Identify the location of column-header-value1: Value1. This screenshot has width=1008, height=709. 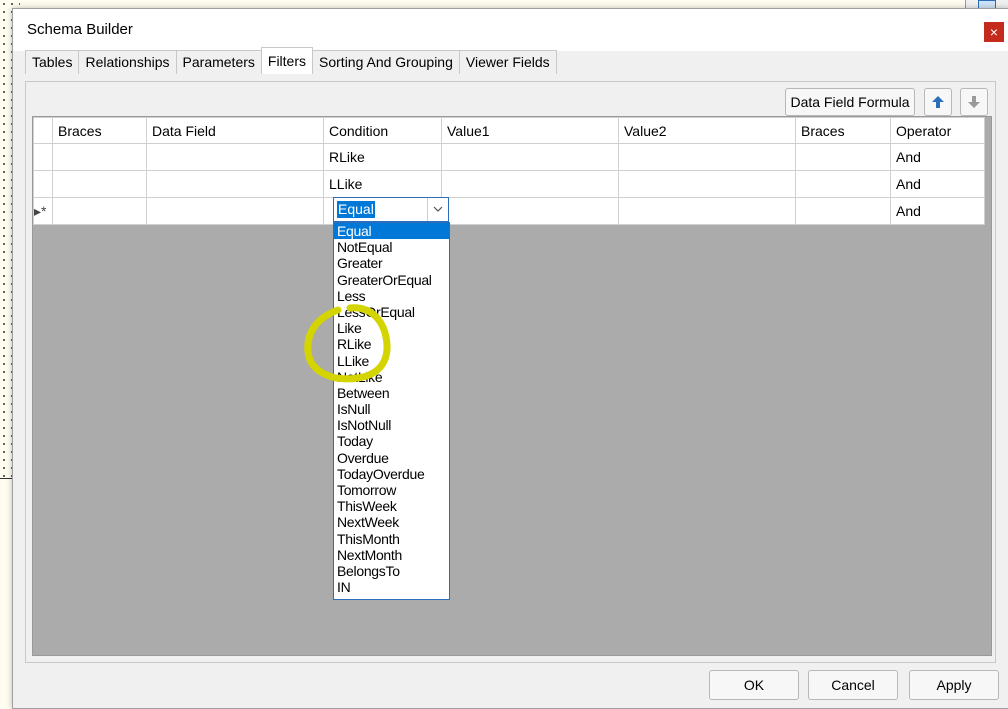
(530, 130).